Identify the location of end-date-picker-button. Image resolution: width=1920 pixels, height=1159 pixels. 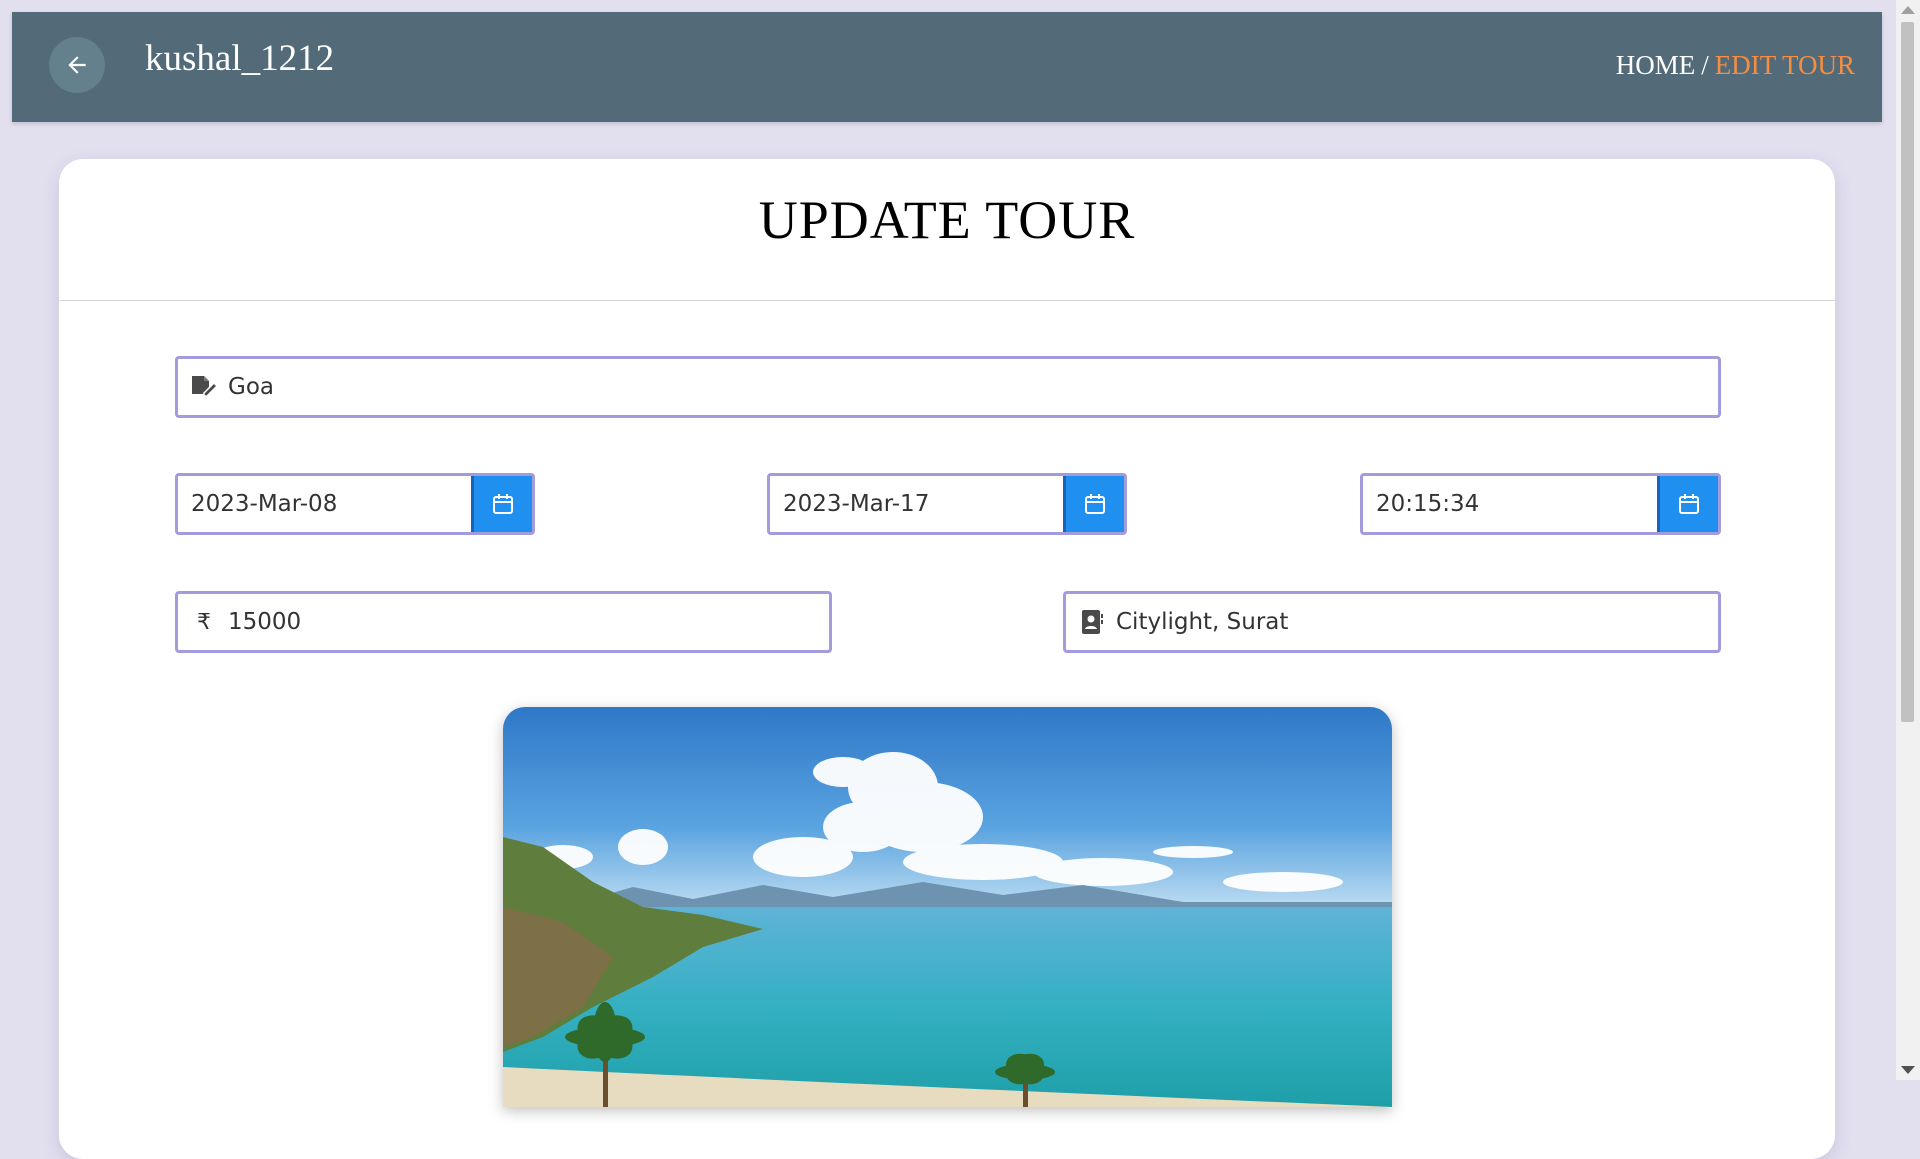
(1093, 504).